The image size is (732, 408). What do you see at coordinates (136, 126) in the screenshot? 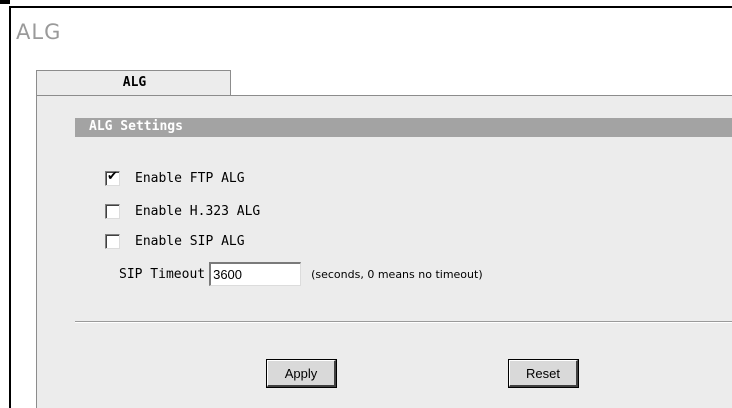
I see `section-title: ALG Settings` at bounding box center [136, 126].